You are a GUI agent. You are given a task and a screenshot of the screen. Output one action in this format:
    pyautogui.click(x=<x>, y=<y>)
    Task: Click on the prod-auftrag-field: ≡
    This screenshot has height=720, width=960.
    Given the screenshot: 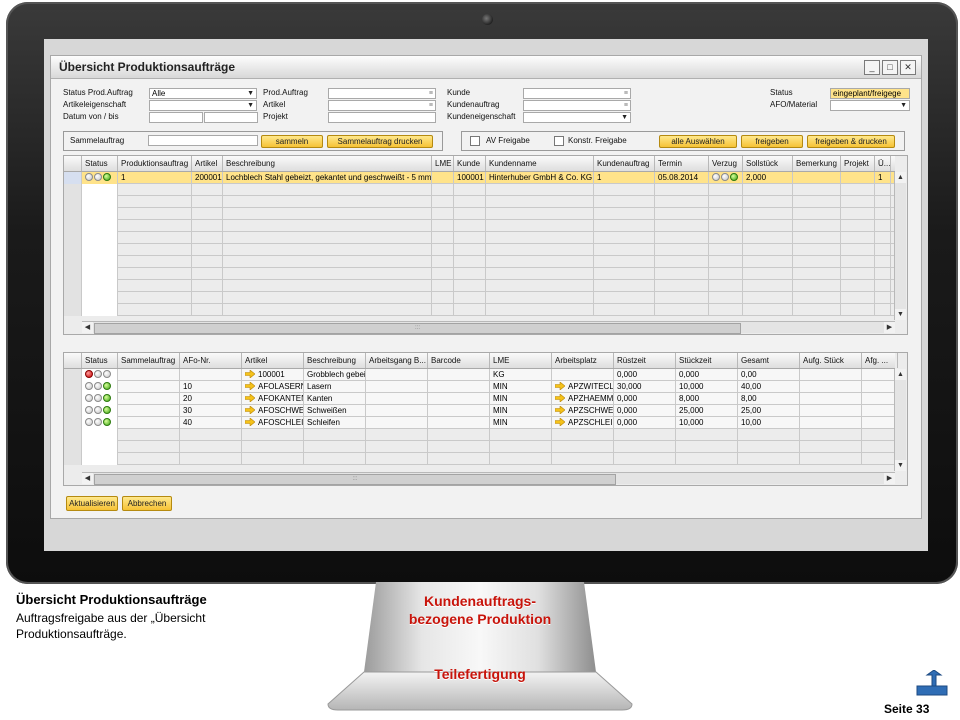 What is the action you would take?
    pyautogui.click(x=382, y=93)
    